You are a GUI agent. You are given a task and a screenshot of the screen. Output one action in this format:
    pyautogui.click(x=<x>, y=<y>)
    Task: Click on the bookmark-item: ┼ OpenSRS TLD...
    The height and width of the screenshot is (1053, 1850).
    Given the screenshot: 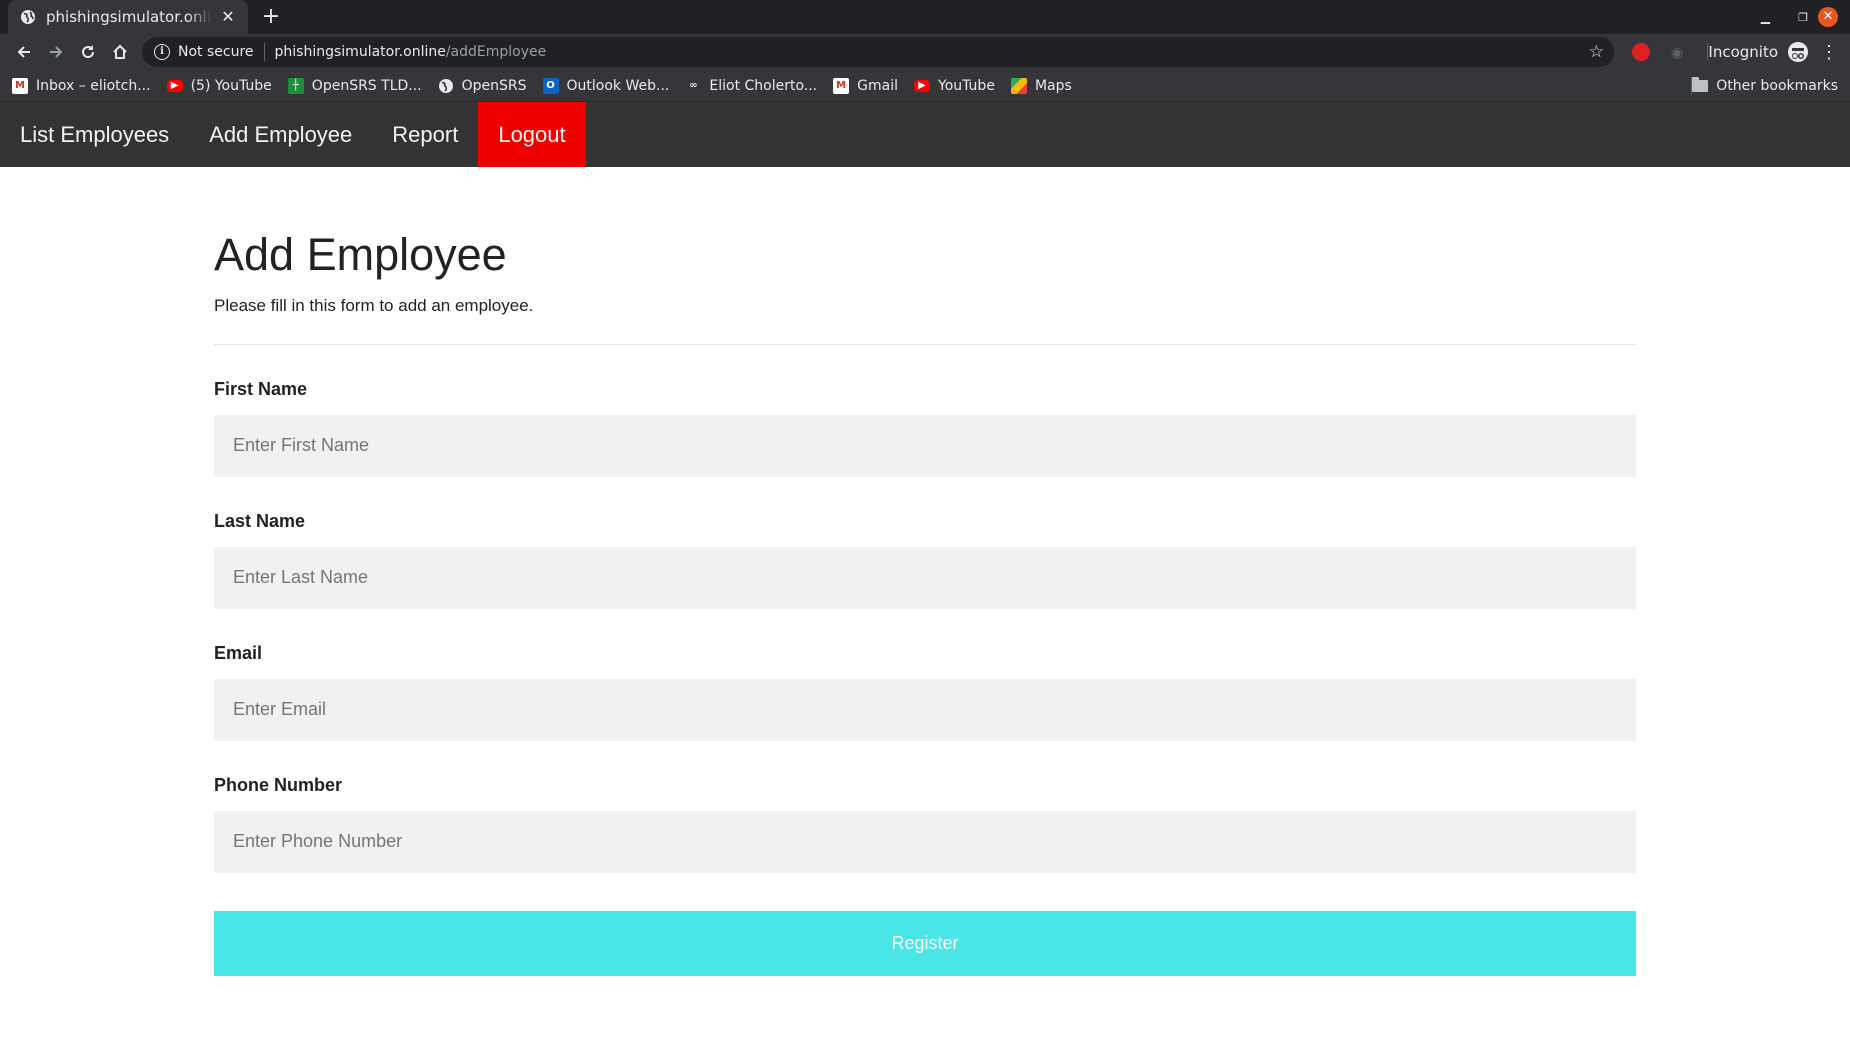 What is the action you would take?
    pyautogui.click(x=354, y=85)
    